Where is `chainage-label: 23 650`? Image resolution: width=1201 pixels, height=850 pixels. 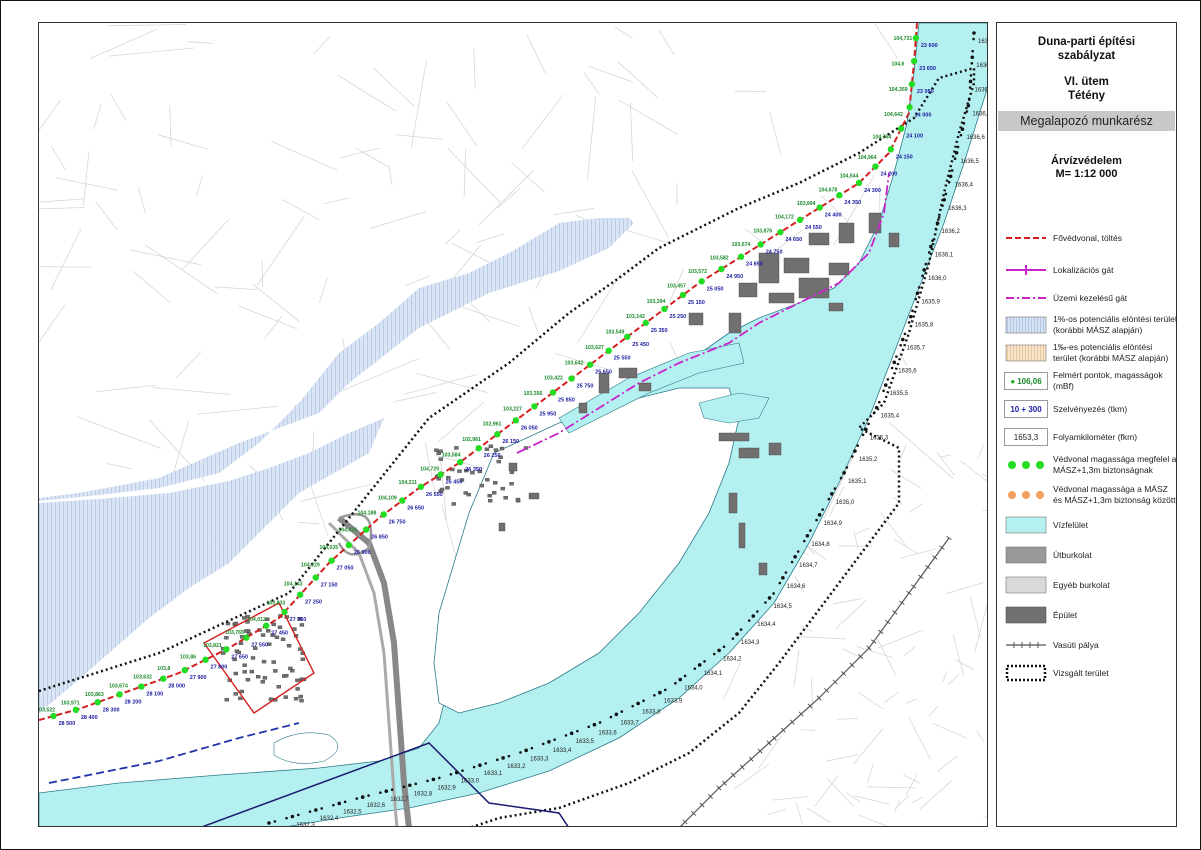 chainage-label: 23 650 is located at coordinates (927, 69).